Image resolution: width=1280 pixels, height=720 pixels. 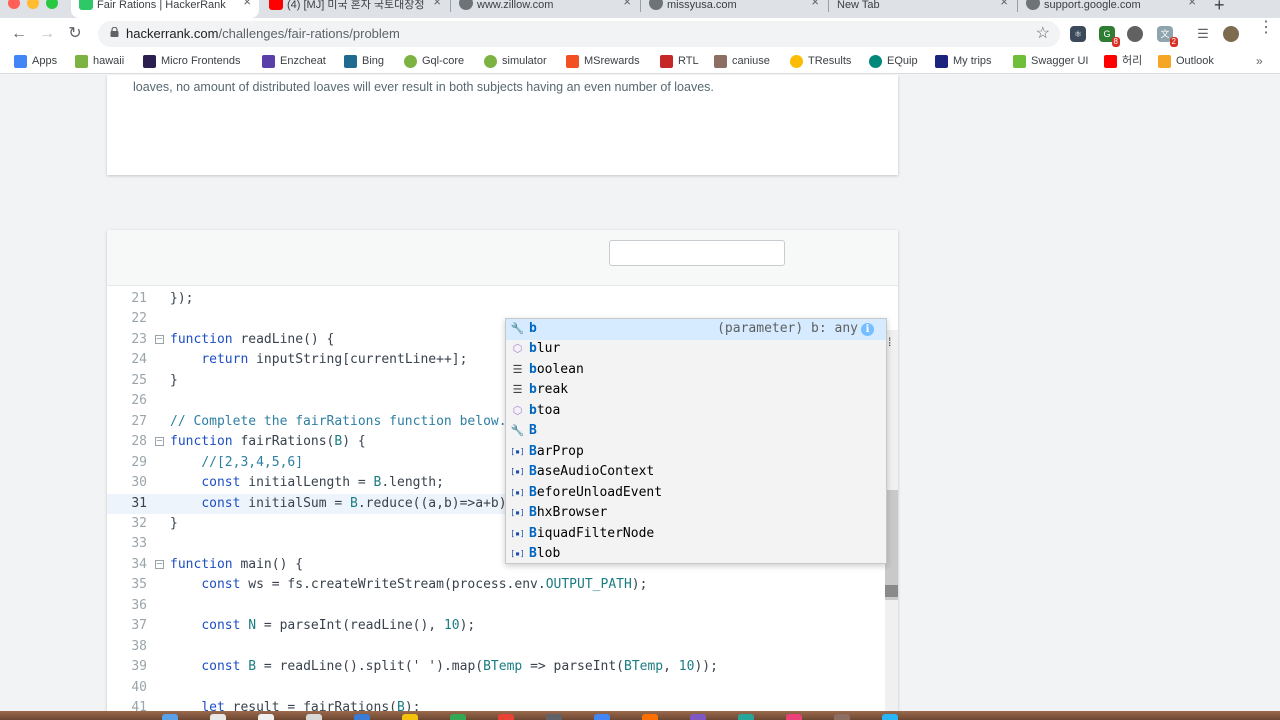 What do you see at coordinates (33, 4) in the screenshot?
I see `minimize-window-button` at bounding box center [33, 4].